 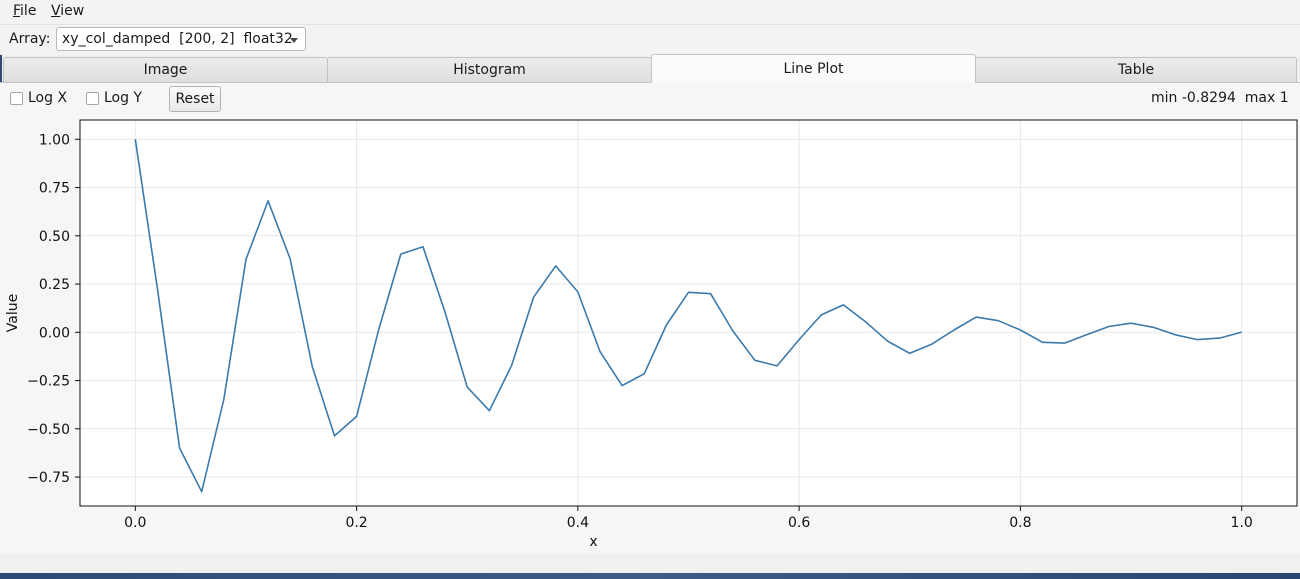 What do you see at coordinates (650, 12) in the screenshot?
I see `menu-bar: File View` at bounding box center [650, 12].